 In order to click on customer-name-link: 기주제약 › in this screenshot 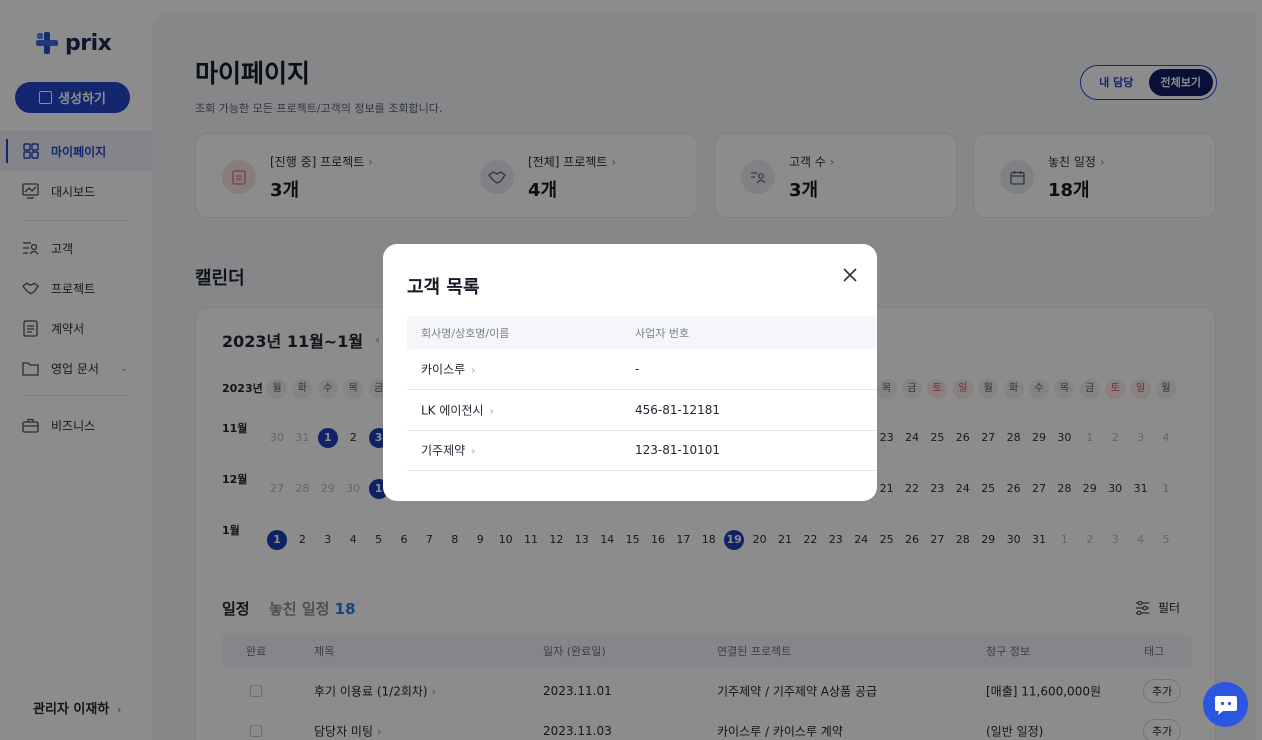, I will do `click(448, 450)`.